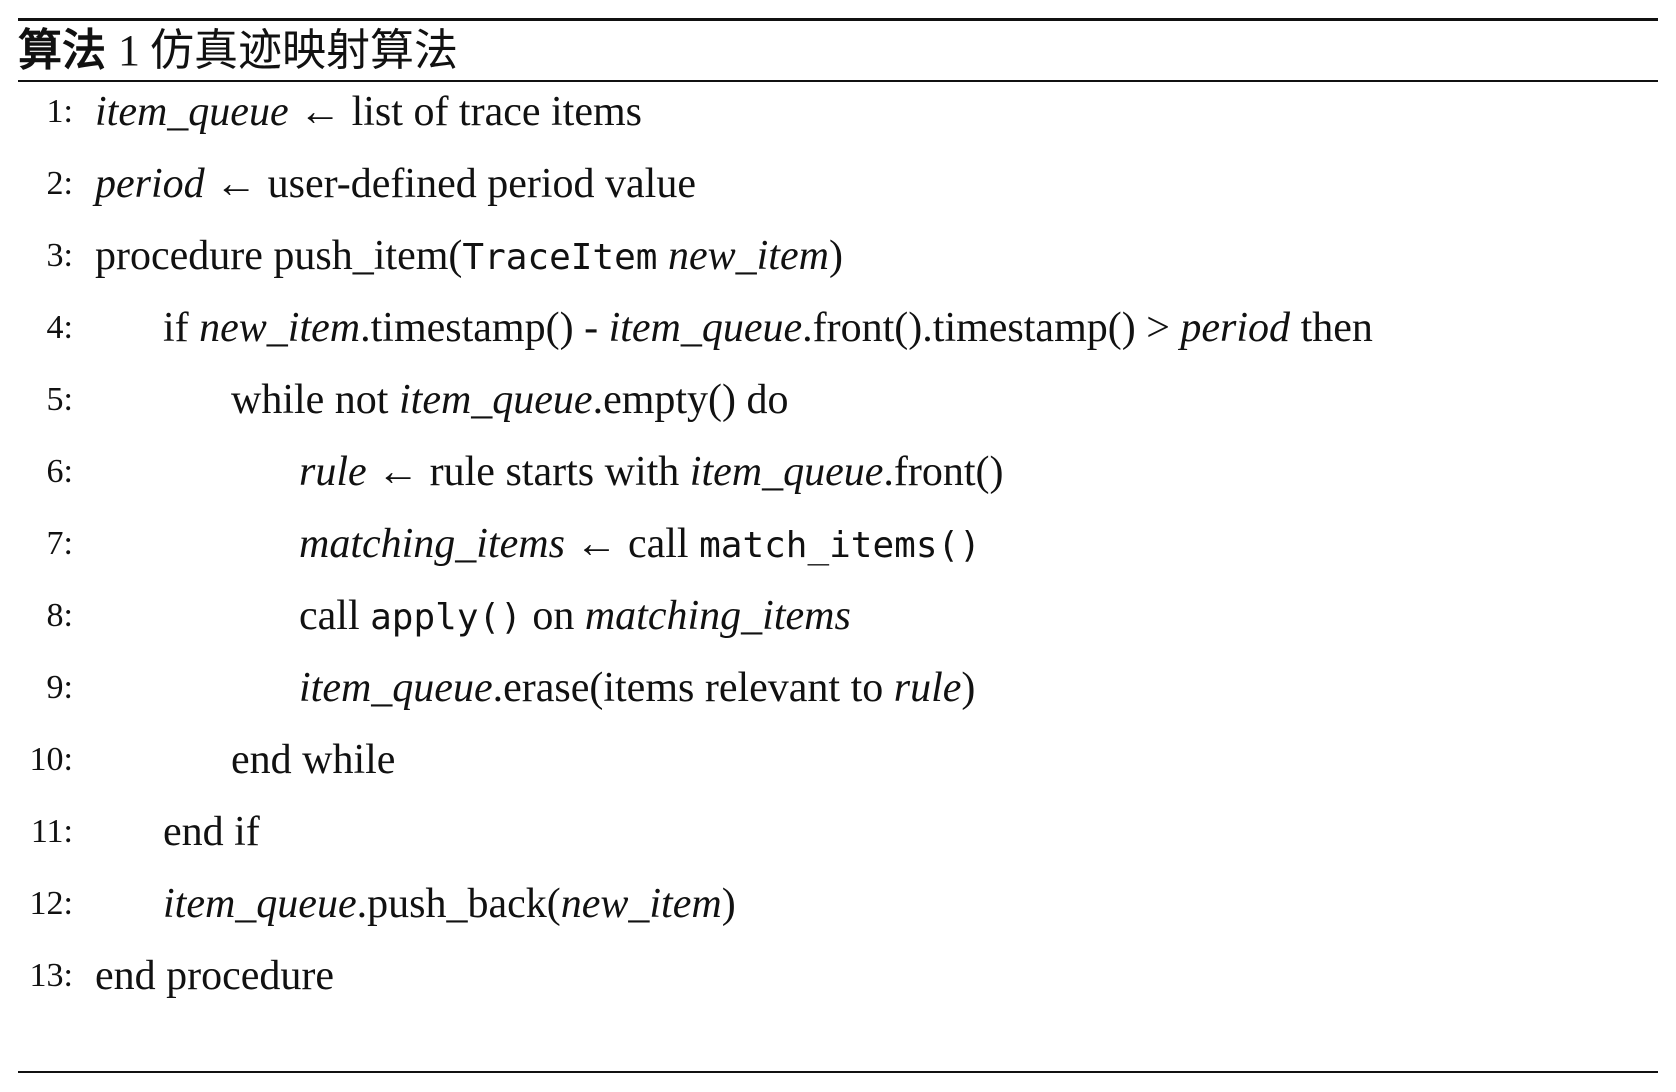 This screenshot has width=1676, height=1092. I want to click on line-code: item_queue ← list of trace items, so click(368, 112).